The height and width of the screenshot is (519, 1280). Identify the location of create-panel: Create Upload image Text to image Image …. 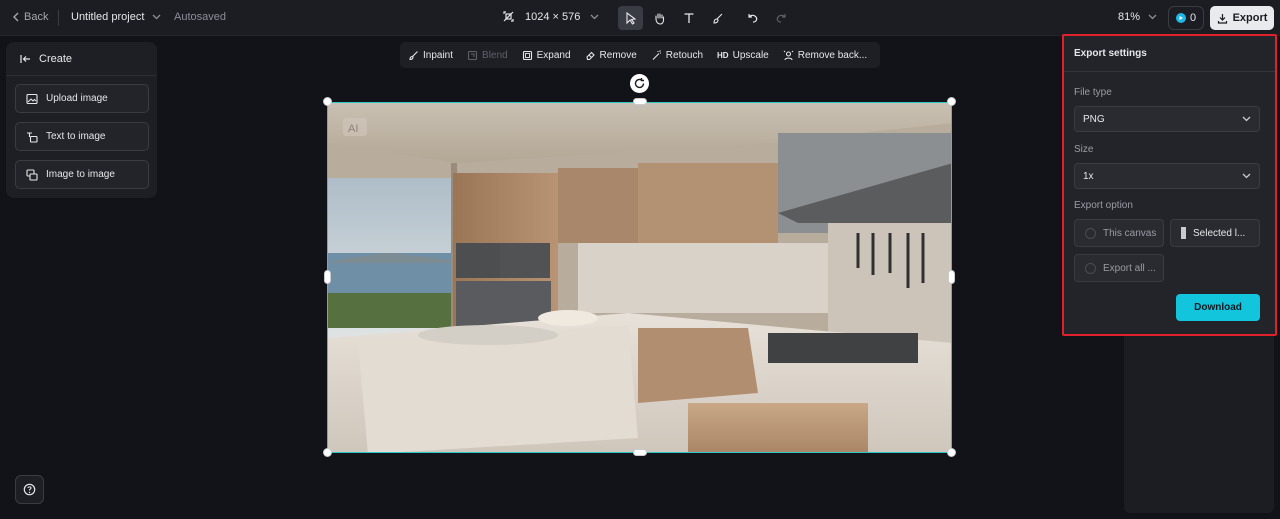
(81, 120).